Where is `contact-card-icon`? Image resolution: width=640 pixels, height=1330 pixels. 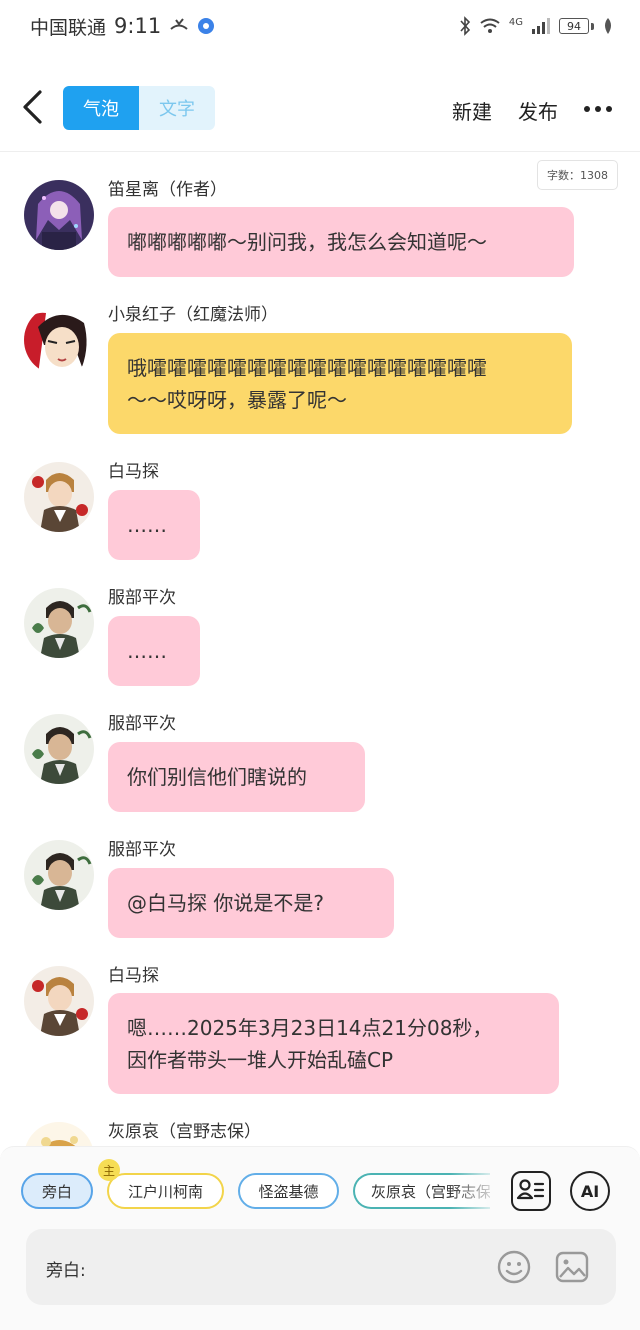 contact-card-icon is located at coordinates (530, 1189).